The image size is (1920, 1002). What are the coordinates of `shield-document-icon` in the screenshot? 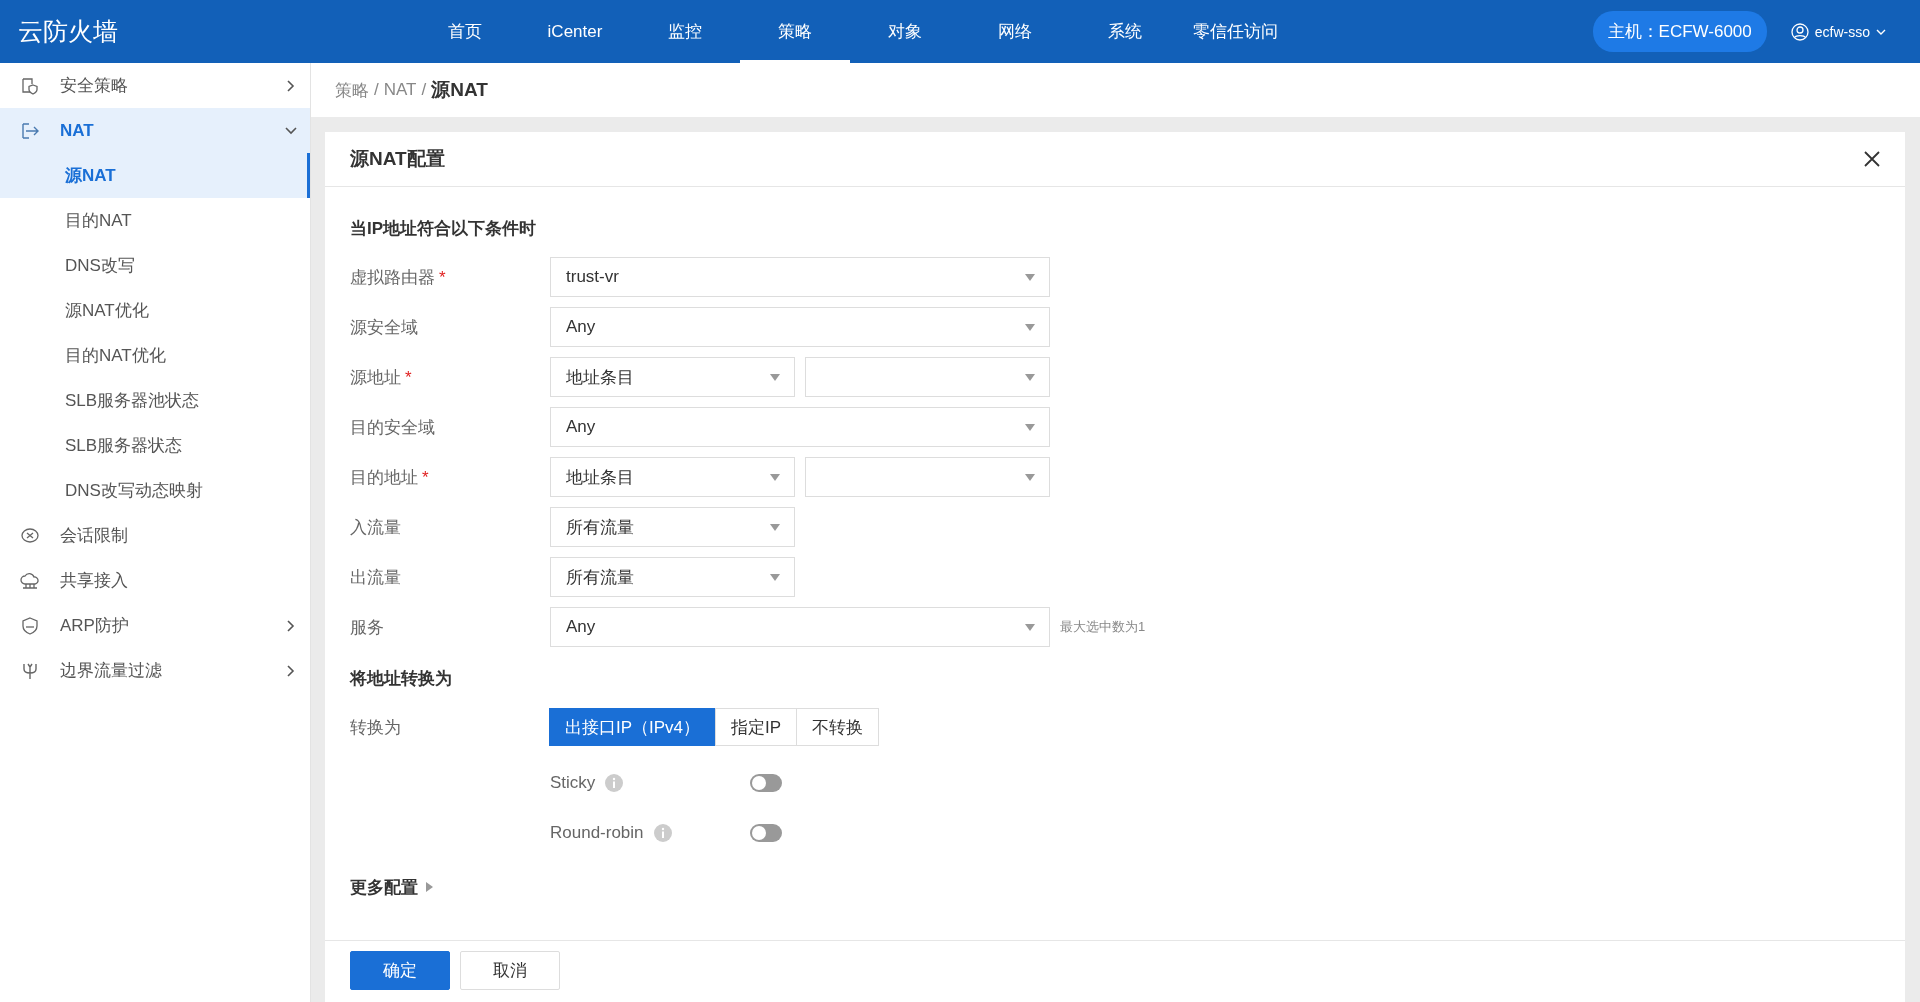 It's located at (30, 85).